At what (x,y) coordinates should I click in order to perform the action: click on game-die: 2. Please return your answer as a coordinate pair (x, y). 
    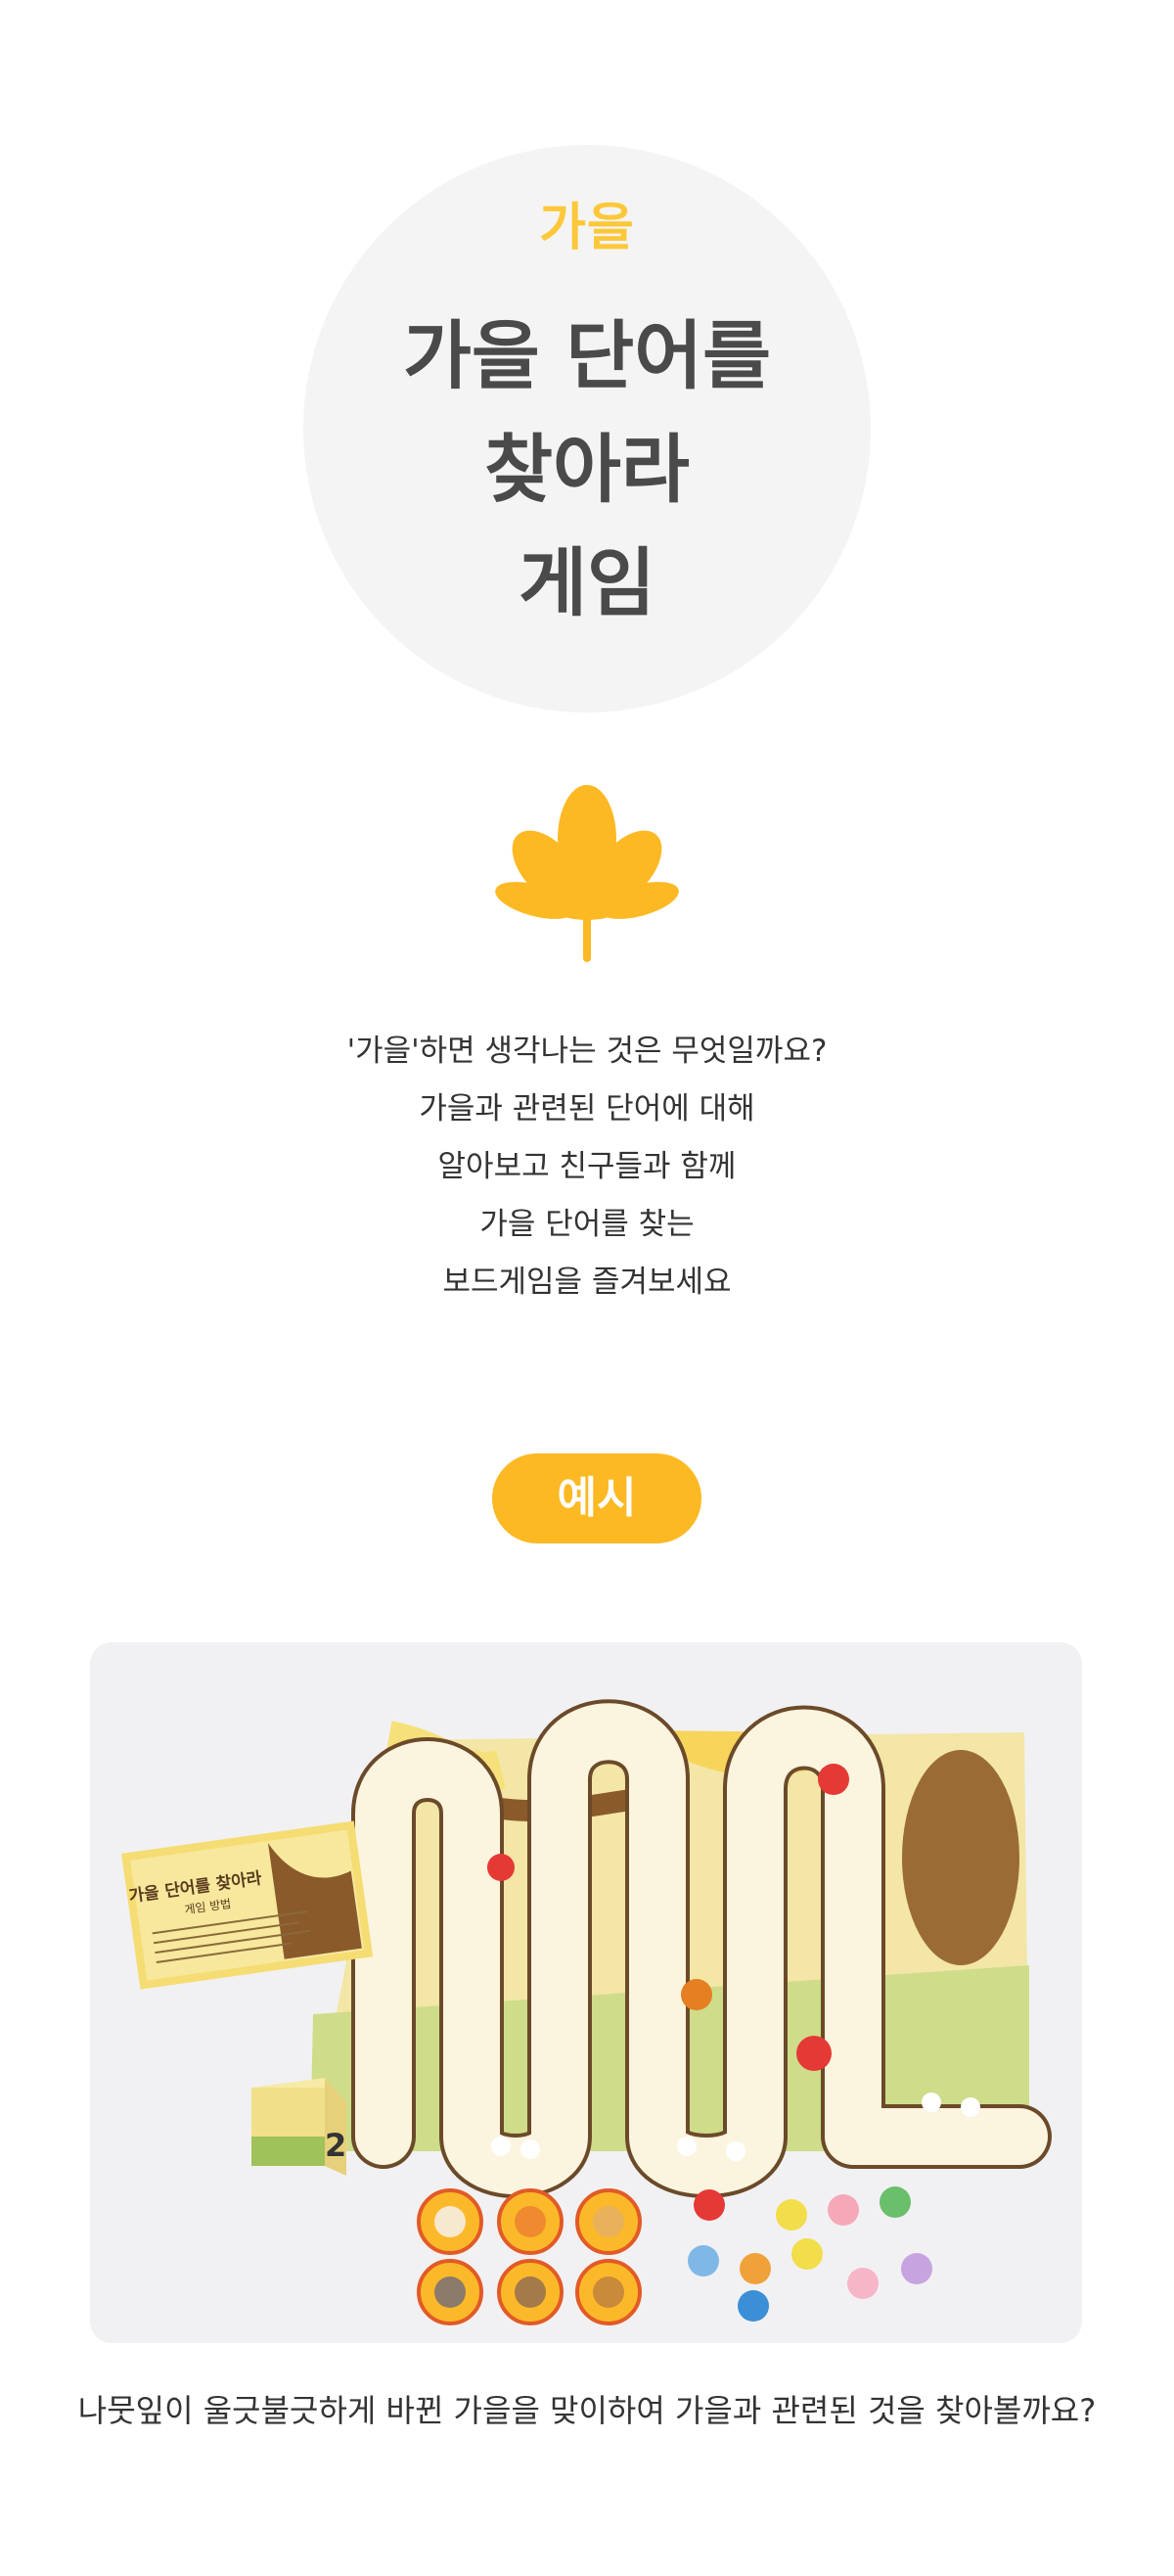
    Looking at the image, I should click on (298, 2127).